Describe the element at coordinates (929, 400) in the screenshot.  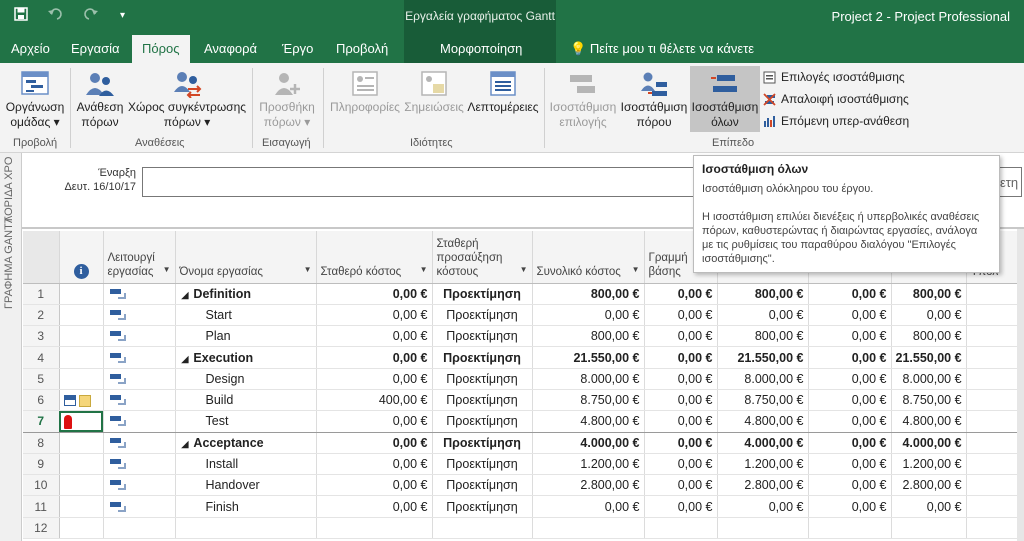
I see `cost-cell: 8.750,00 €` at that location.